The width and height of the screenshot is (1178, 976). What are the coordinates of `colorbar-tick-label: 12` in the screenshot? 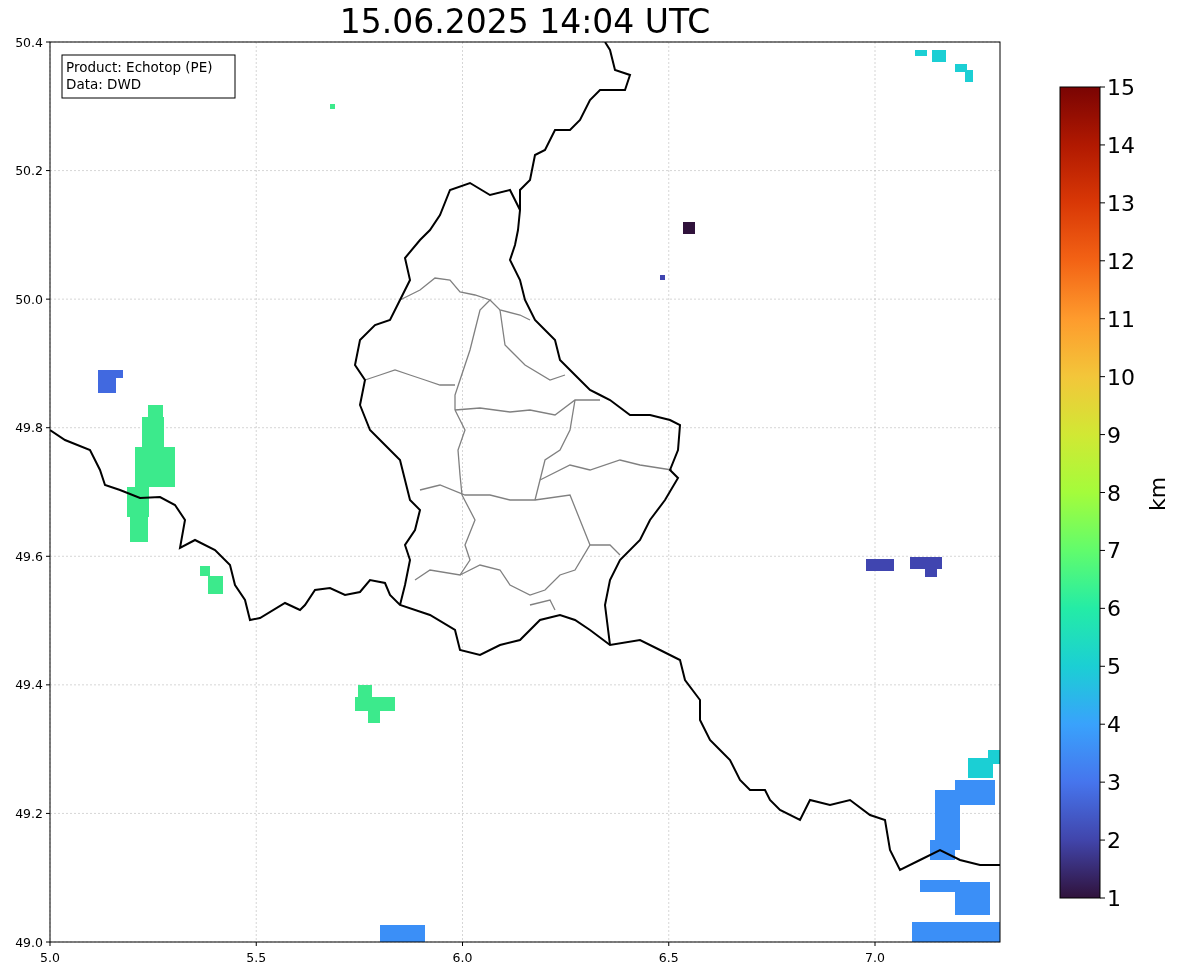 It's located at (1121, 261).